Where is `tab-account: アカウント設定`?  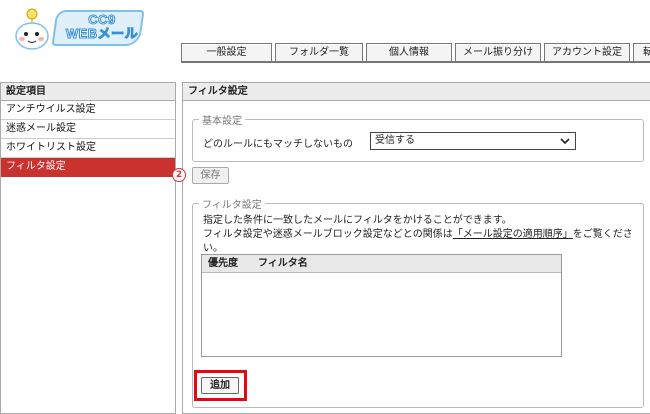
tab-account: アカウント設定 is located at coordinates (587, 52).